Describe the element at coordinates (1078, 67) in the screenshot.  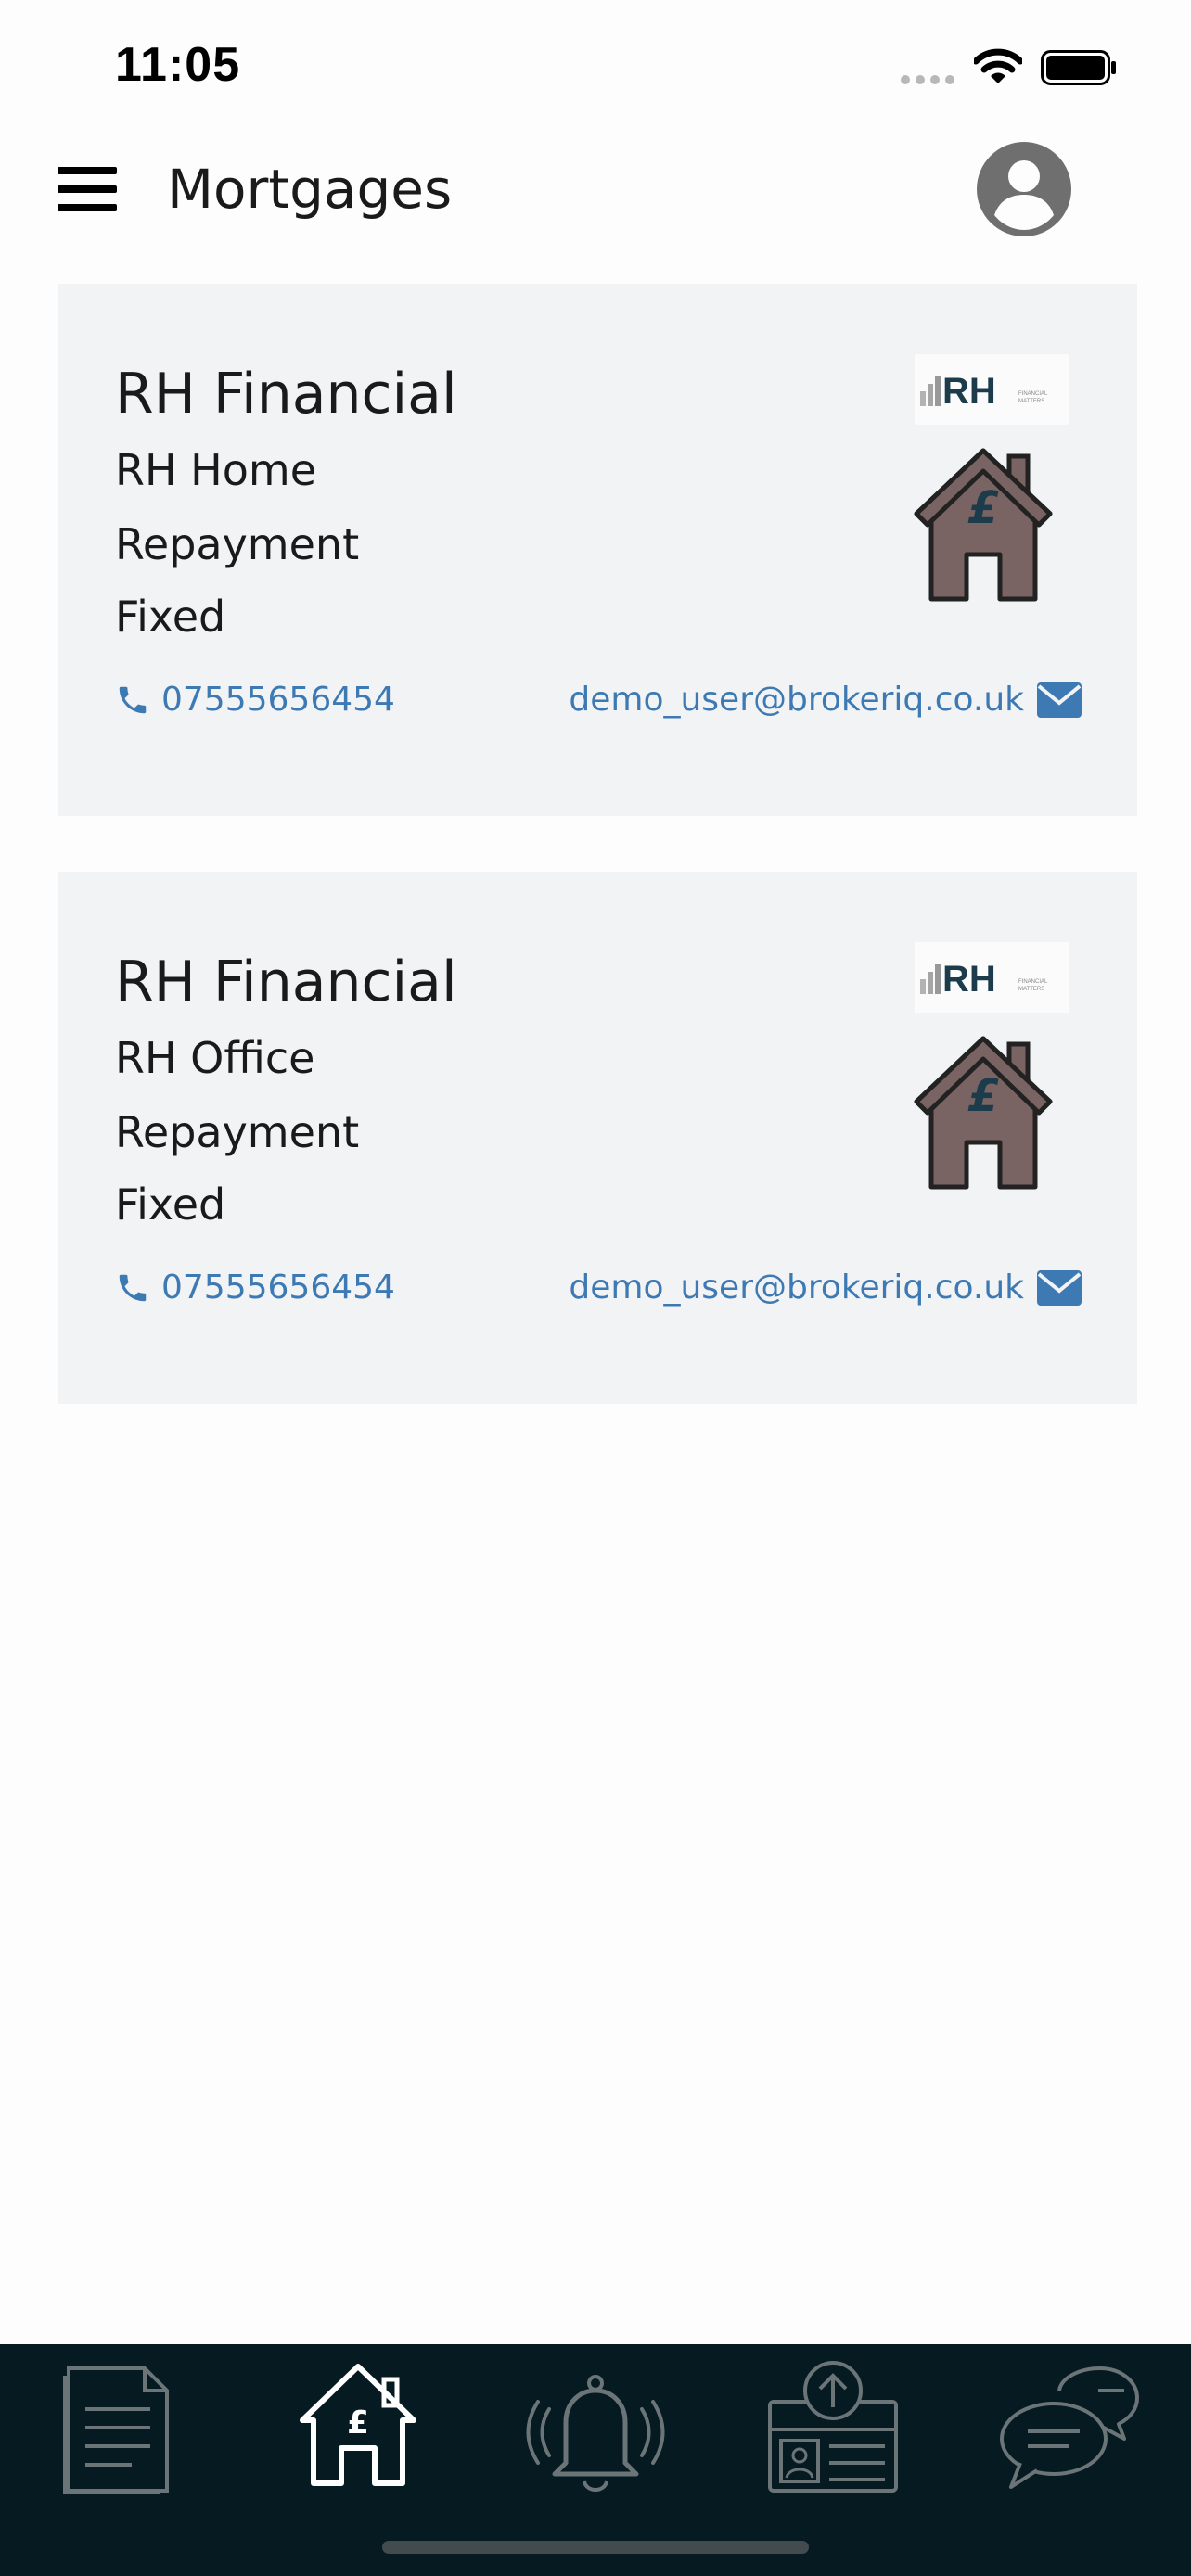
I see `battery-icon` at that location.